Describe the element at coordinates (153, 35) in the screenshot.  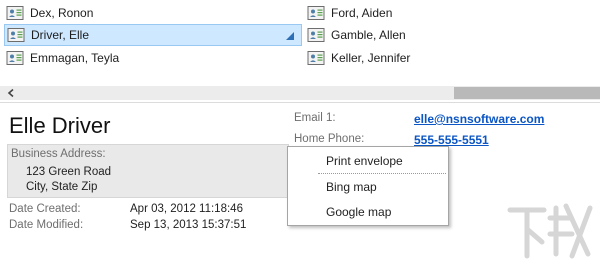
I see `contact-item-driver-elle: Driver, Elle` at that location.